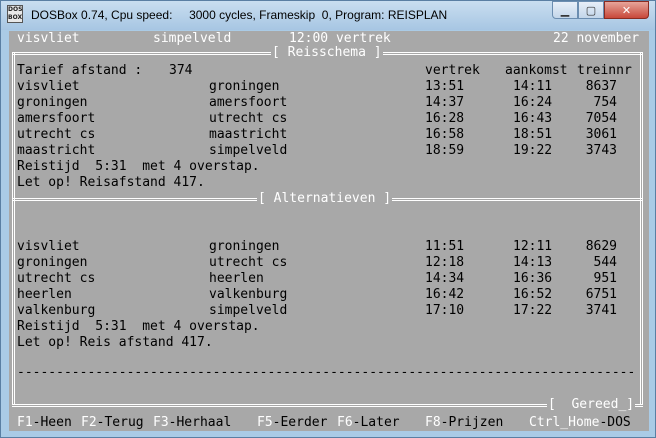  I want to click on row-from: heerlen, so click(44, 294).